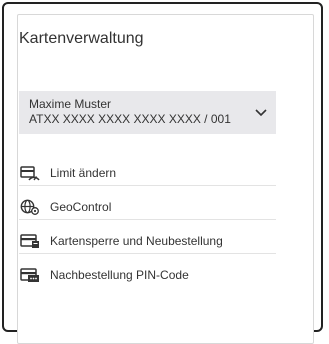 This screenshot has width=329, height=344. What do you see at coordinates (119, 275) in the screenshot?
I see `menu-item-label: Nachbestellung PIN-Code` at bounding box center [119, 275].